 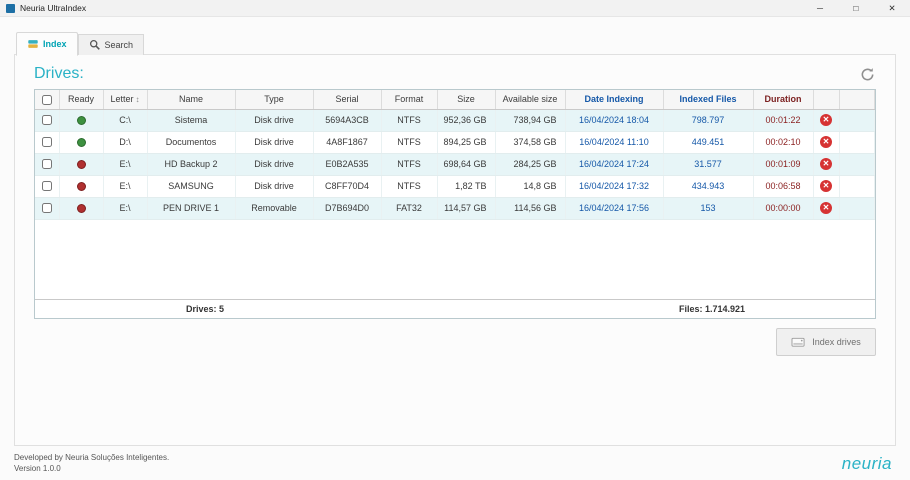 What do you see at coordinates (826, 342) in the screenshot?
I see `index-drives-button: Index drives` at bounding box center [826, 342].